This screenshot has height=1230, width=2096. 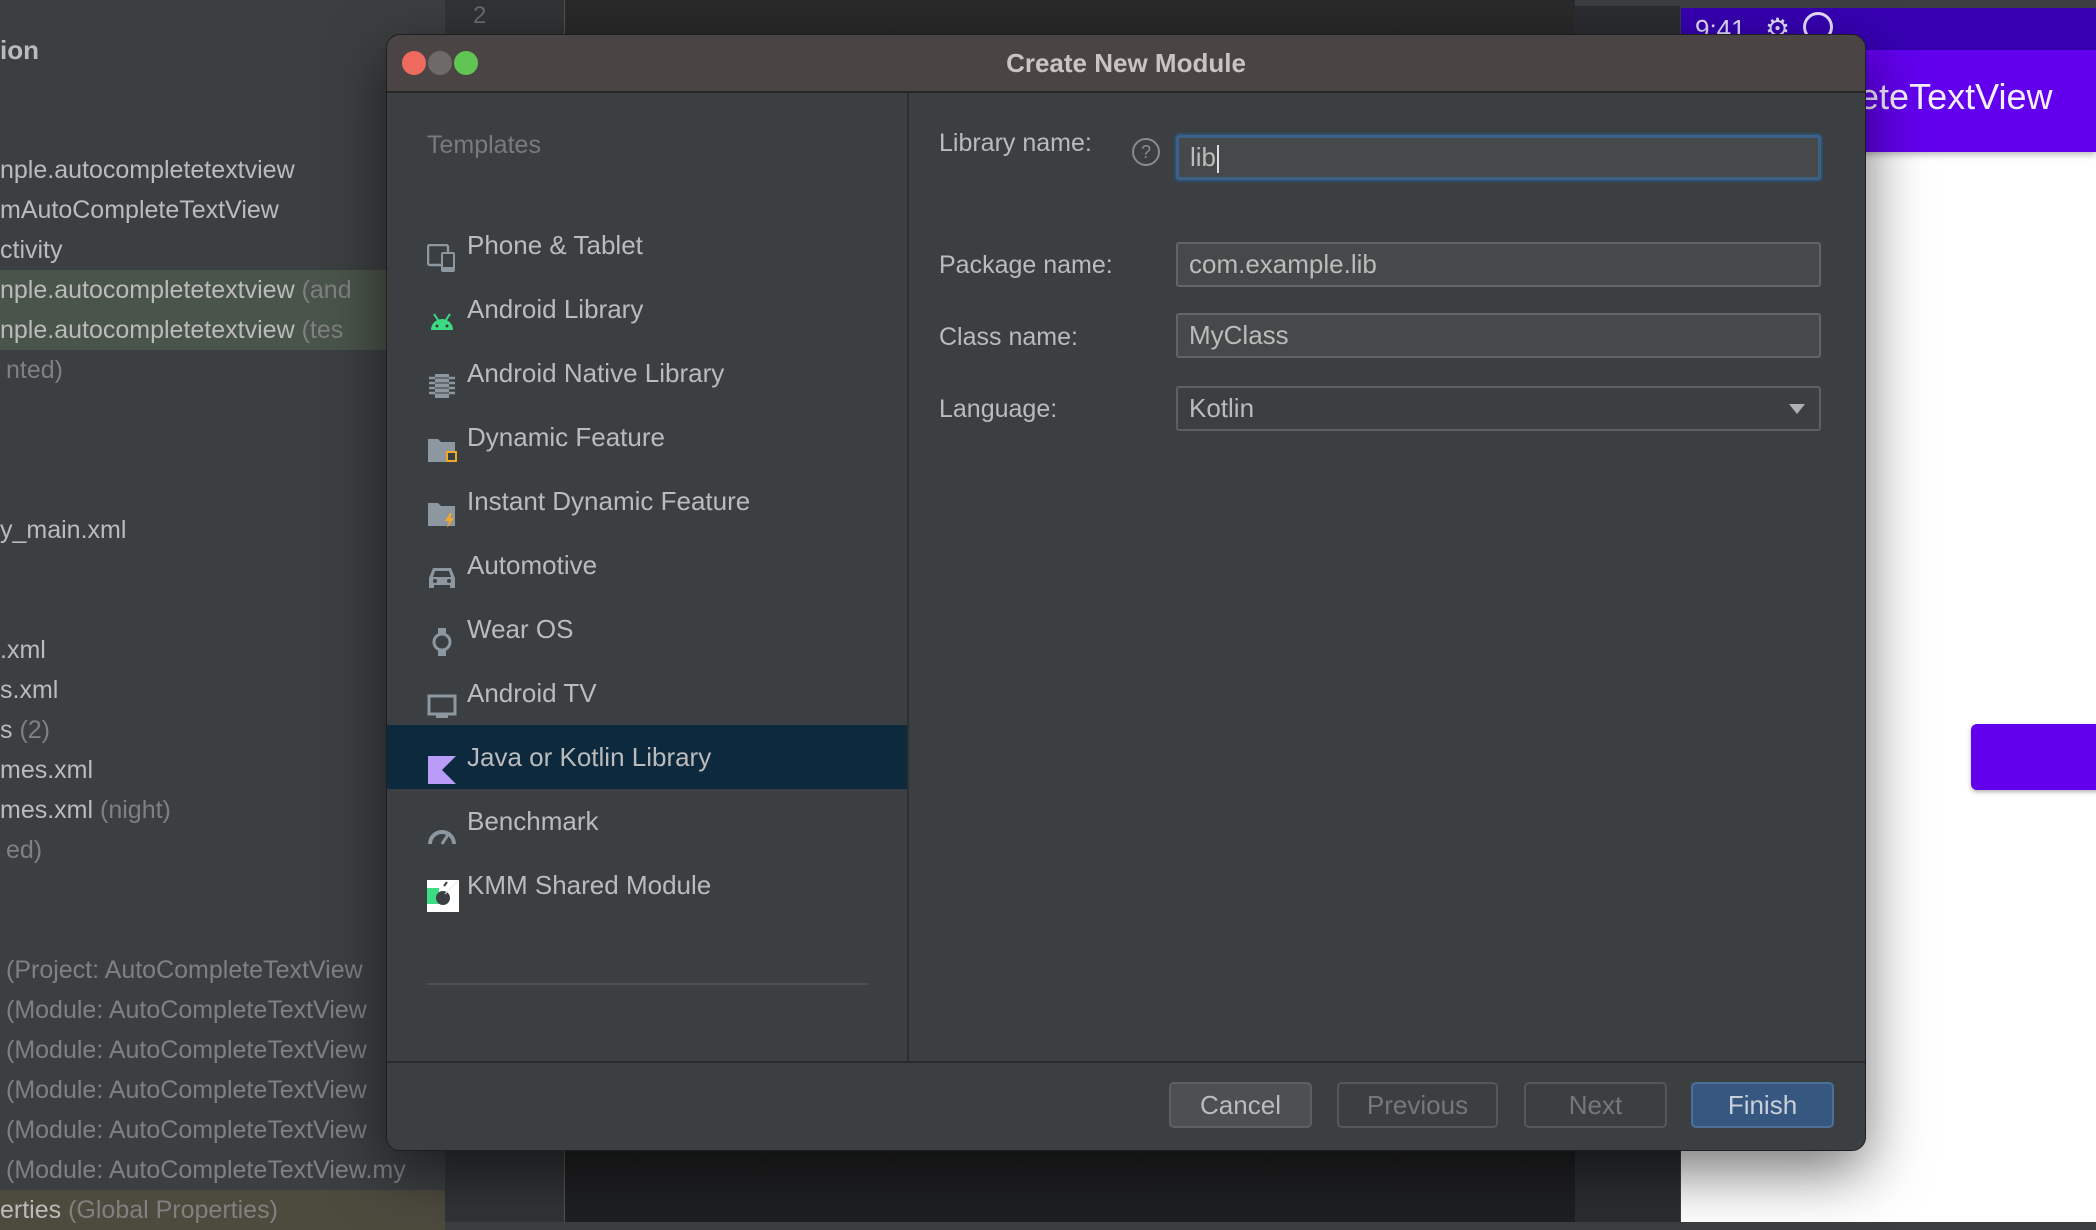 I want to click on tree-row-label: s.xml, so click(x=29, y=690).